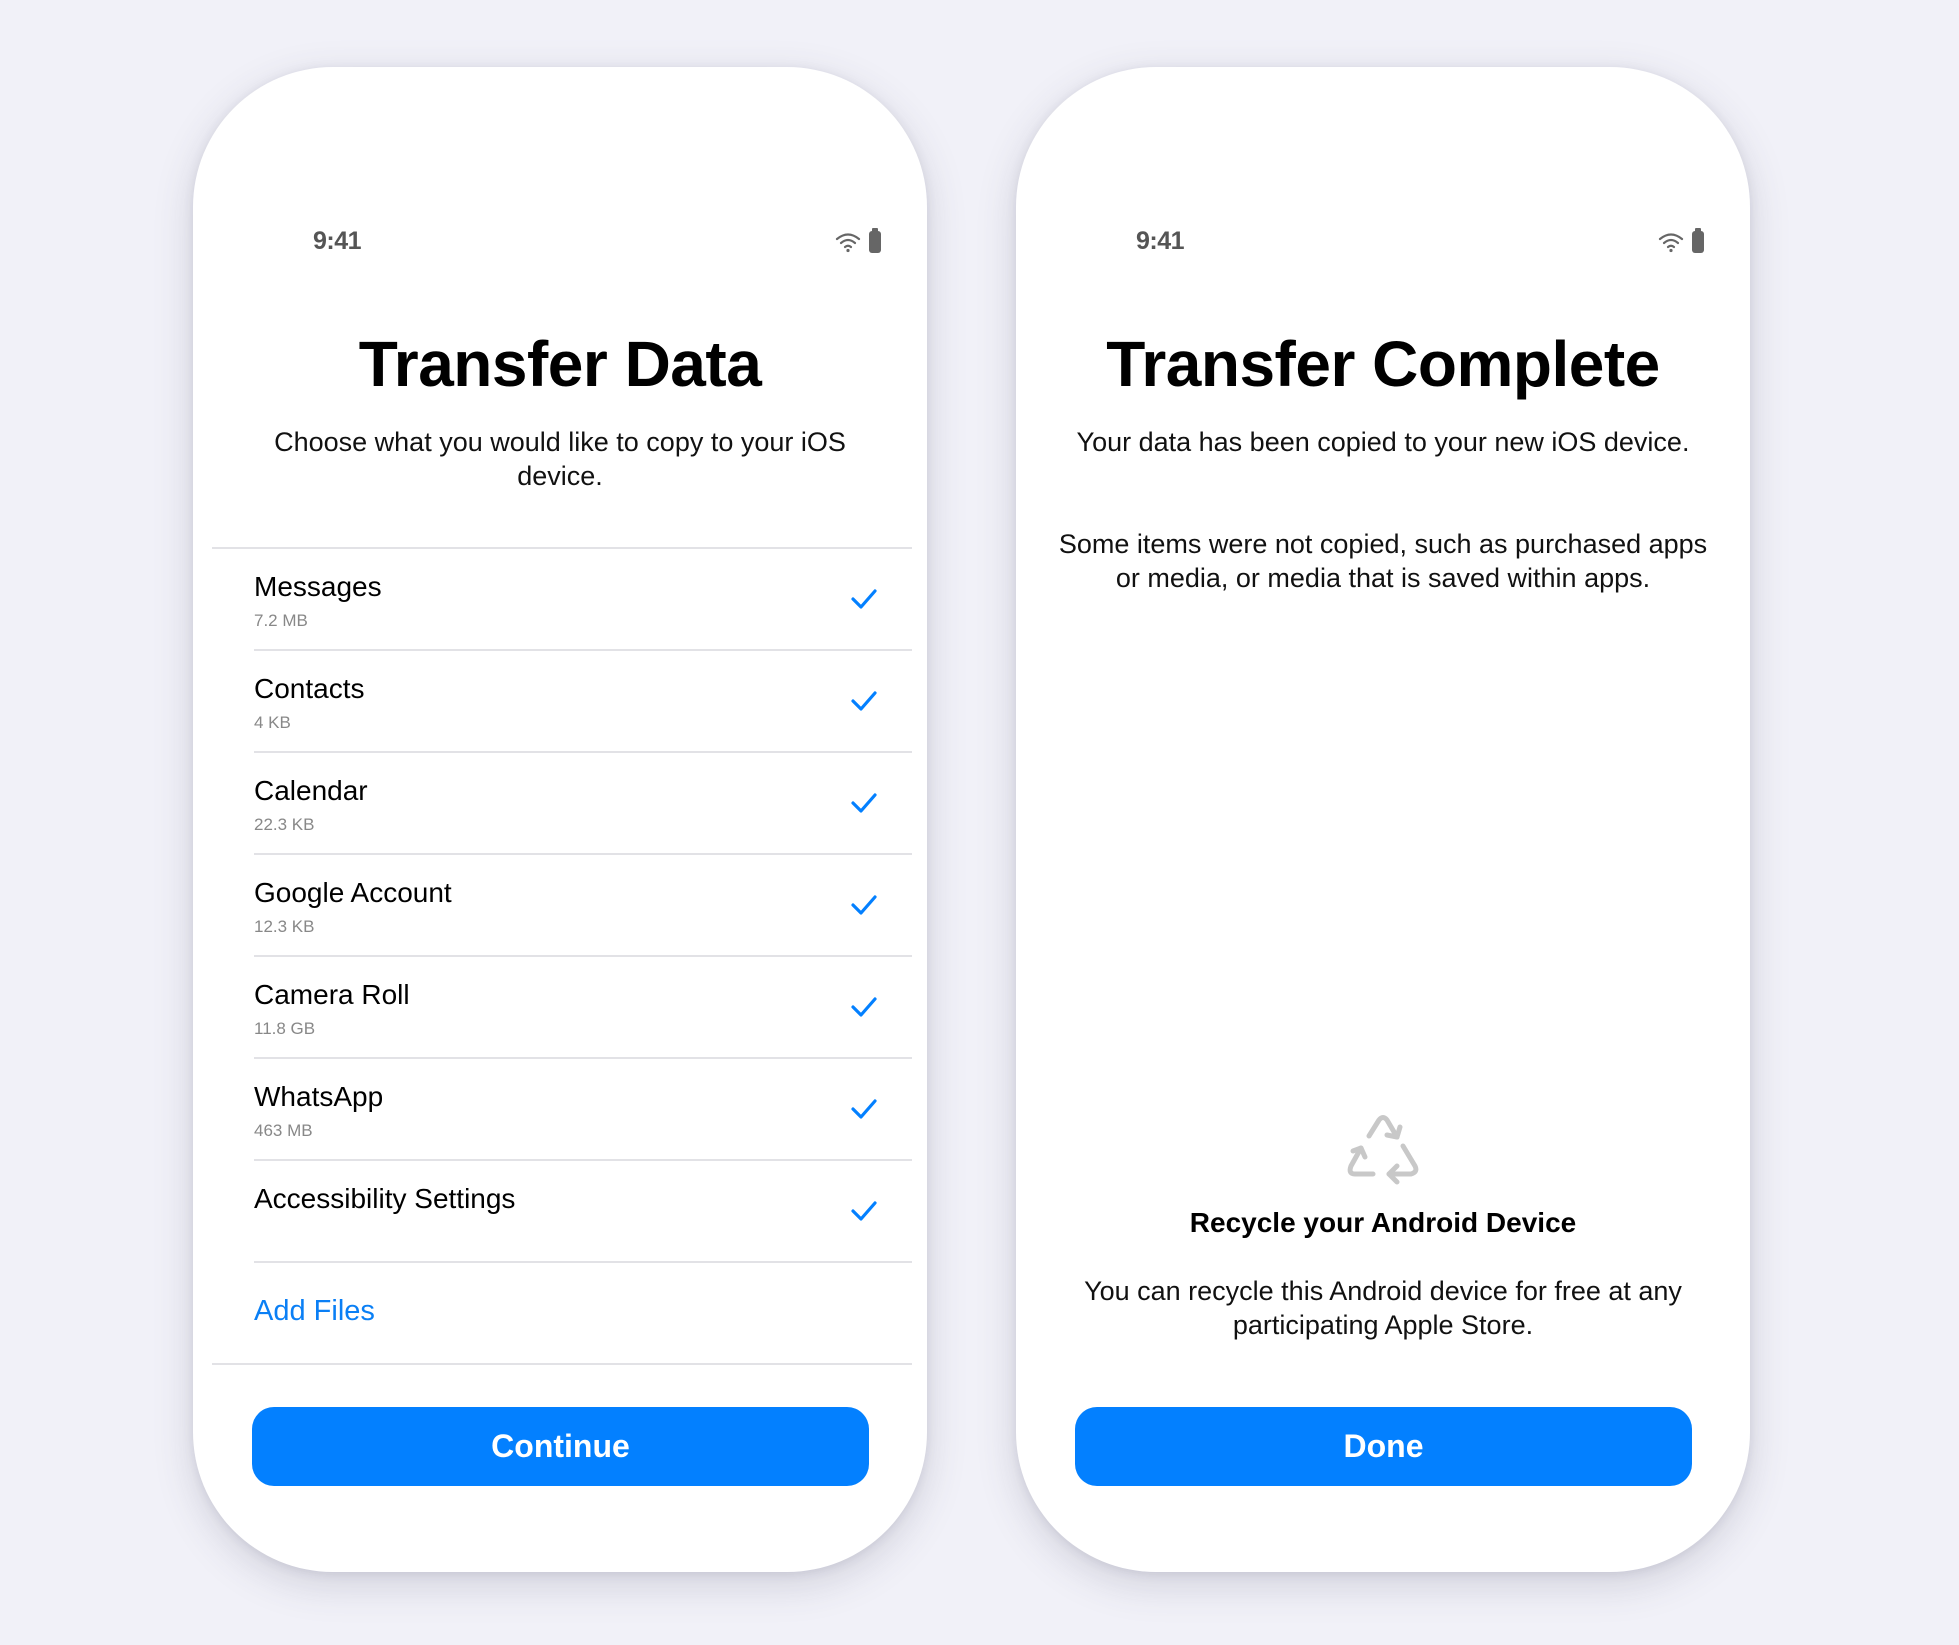 The image size is (1959, 1645). Describe the element at coordinates (272, 722) in the screenshot. I see `item-size: 4 KB` at that location.